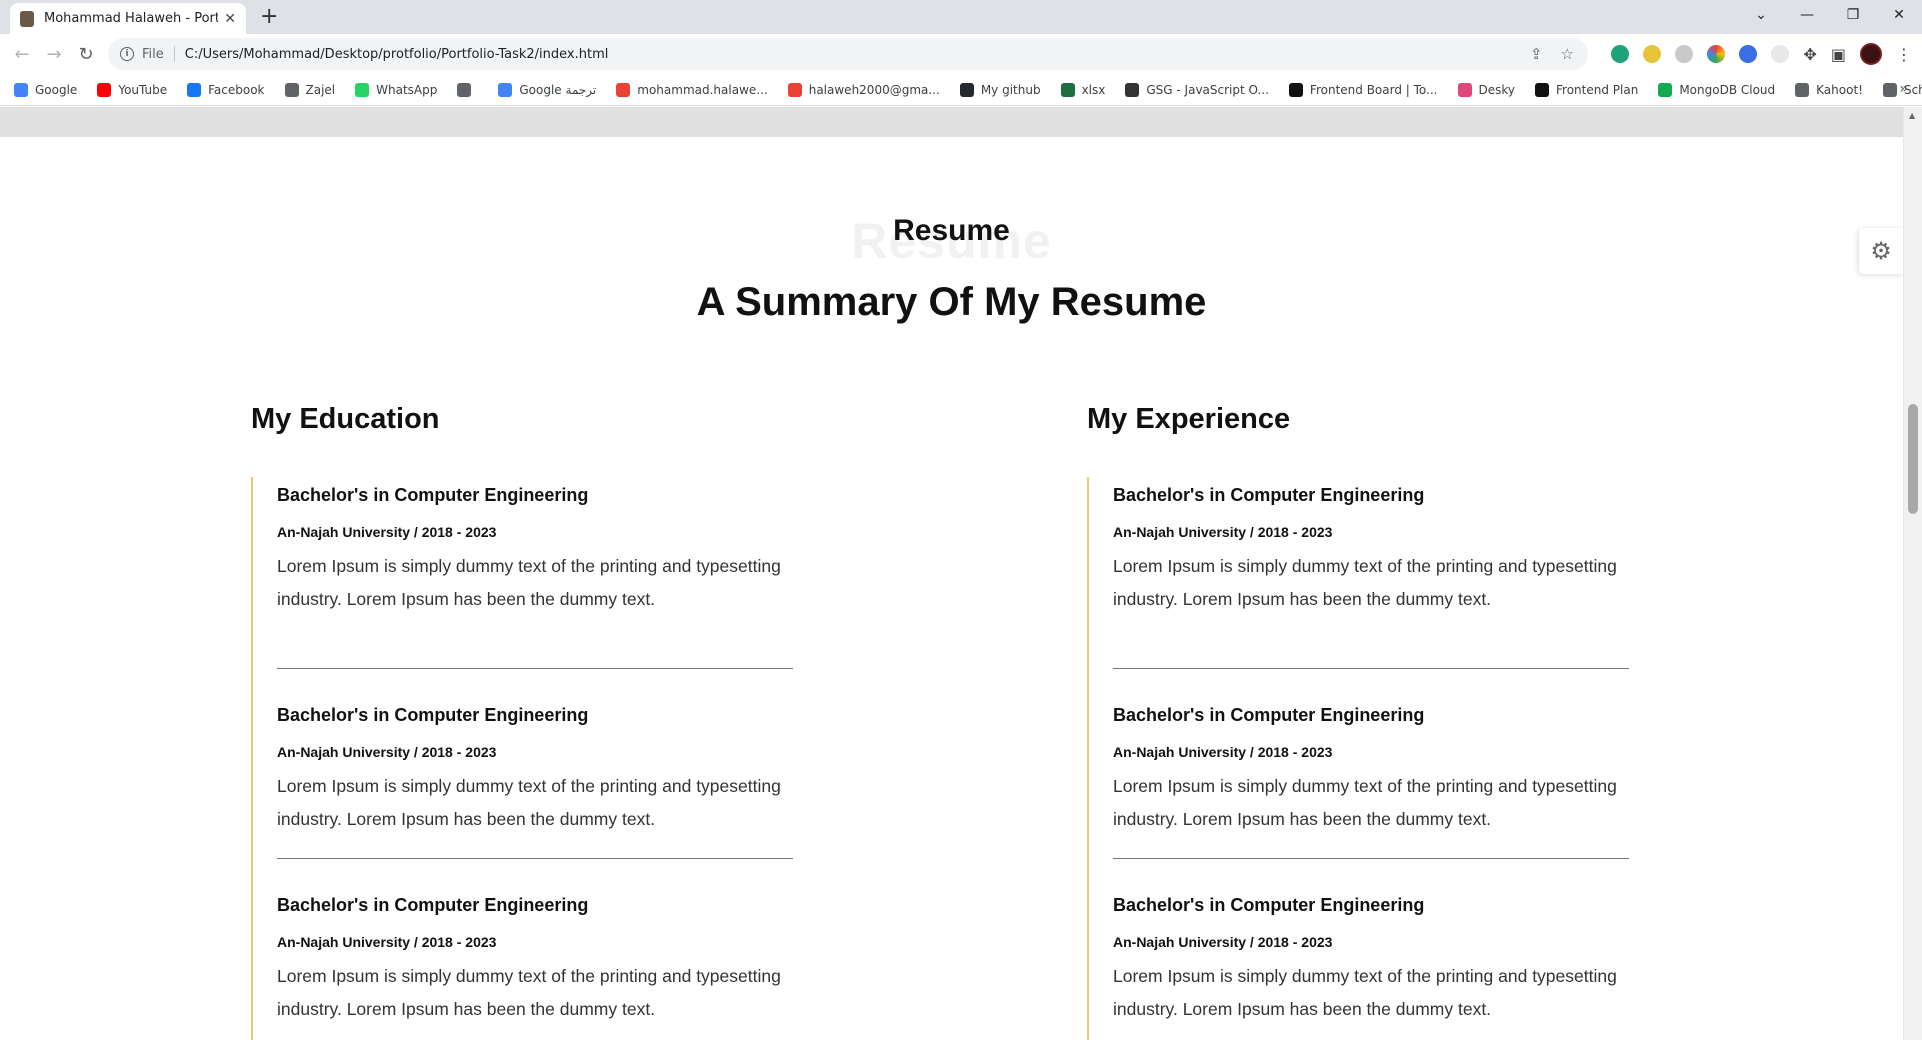 This screenshot has width=1922, height=1040. What do you see at coordinates (961, 17) in the screenshot?
I see `tab-strip: Mohammad Halaweh - Portfolio ✕ + ⌄ — ❐ ✕` at bounding box center [961, 17].